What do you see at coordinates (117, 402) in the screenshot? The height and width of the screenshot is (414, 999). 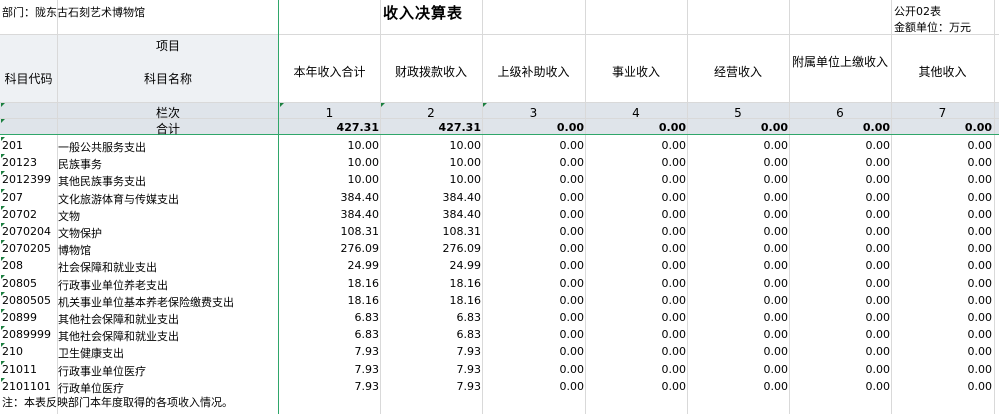 I see `footer-note: 注：本表反映部门本年度取得的各项收入情况。` at bounding box center [117, 402].